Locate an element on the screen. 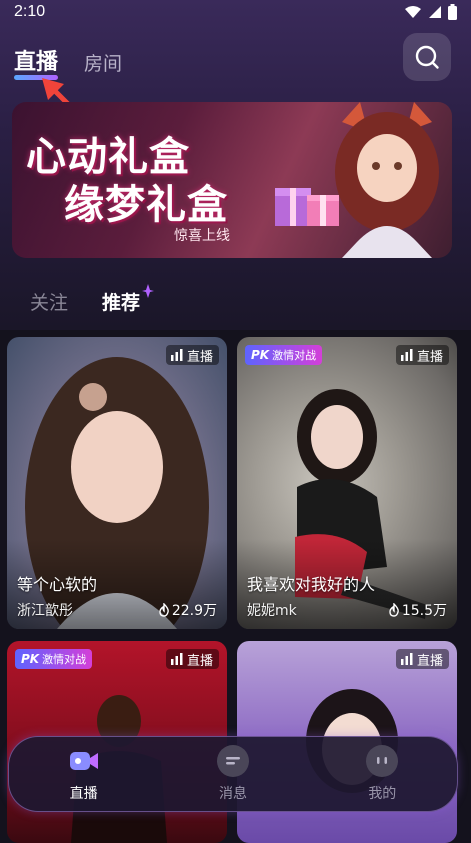 The height and width of the screenshot is (843, 471). sparkle-icon is located at coordinates (148, 291).